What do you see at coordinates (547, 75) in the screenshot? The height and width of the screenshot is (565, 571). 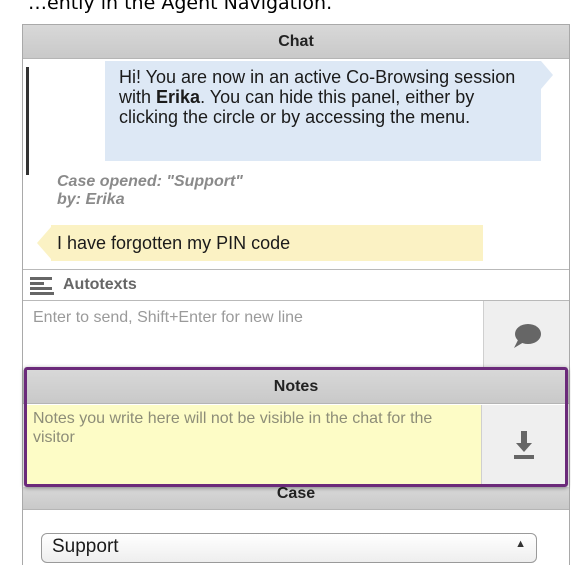 I see `agent-message-tail` at bounding box center [547, 75].